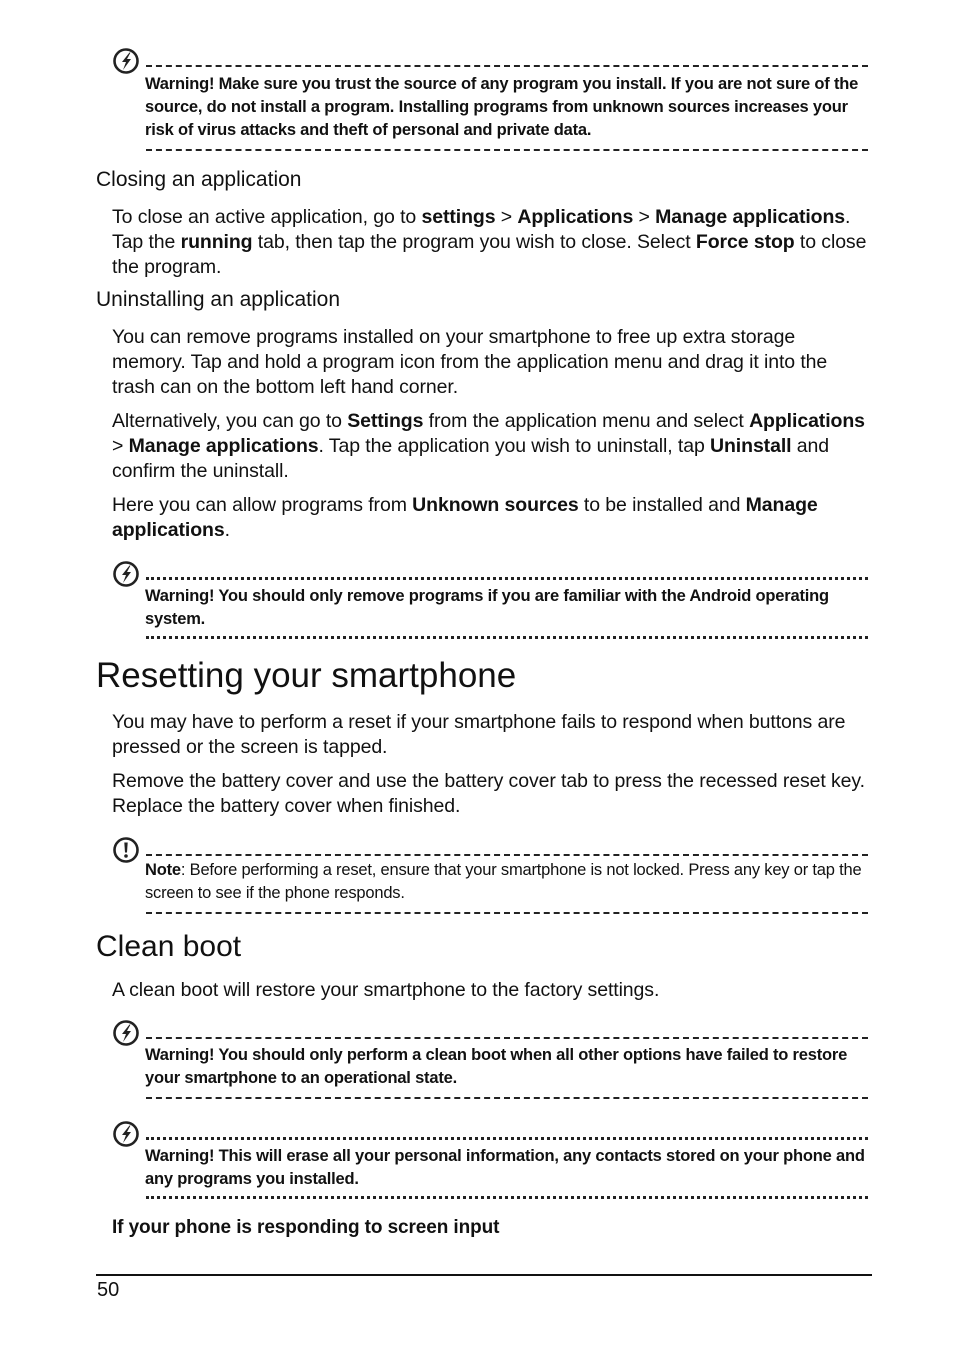  I want to click on page-number: 50, so click(108, 1290).